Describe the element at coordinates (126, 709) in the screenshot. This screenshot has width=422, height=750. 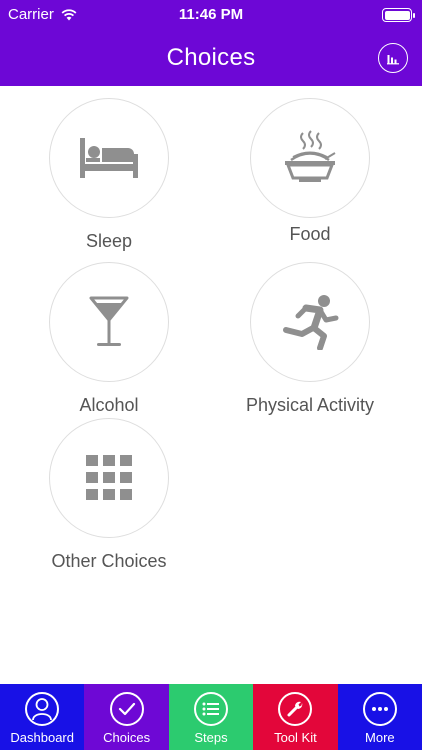
I see `checkmark-icon` at that location.